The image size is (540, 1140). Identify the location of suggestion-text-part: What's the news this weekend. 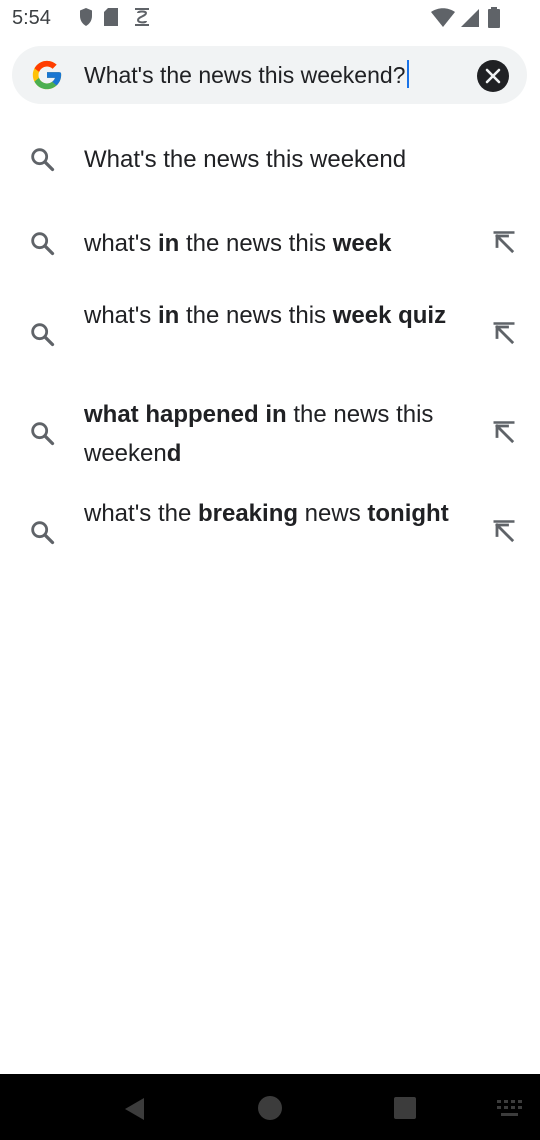
(245, 159).